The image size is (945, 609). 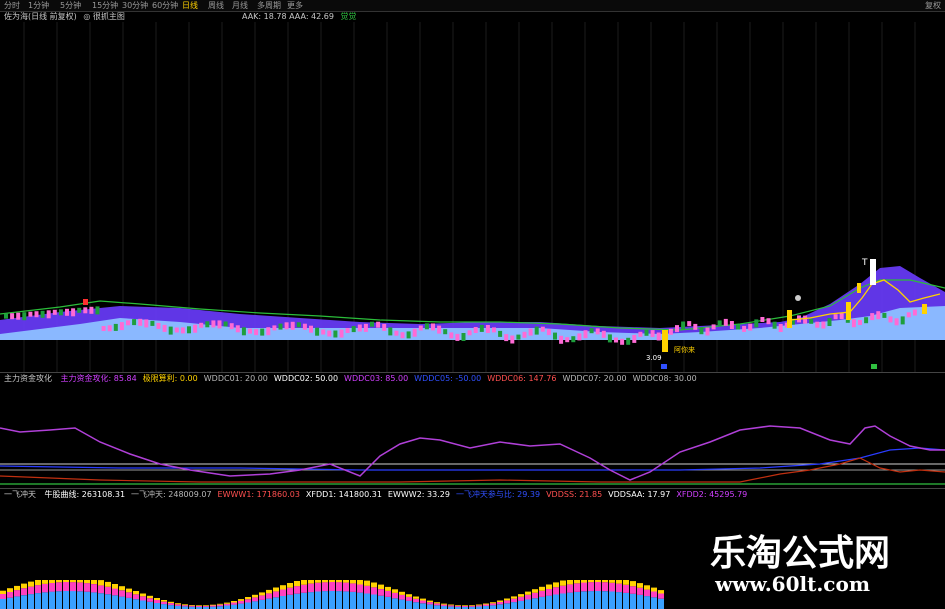 I want to click on main-chart-option: ◎ 很抓主图, so click(x=104, y=16).